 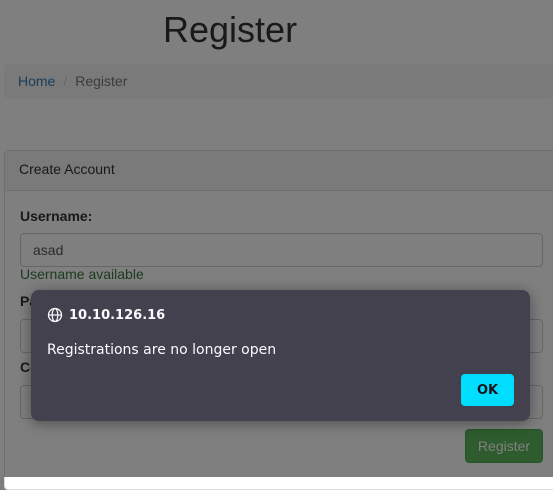 I want to click on dialog-origin: 10.10.126.16, so click(x=106, y=315).